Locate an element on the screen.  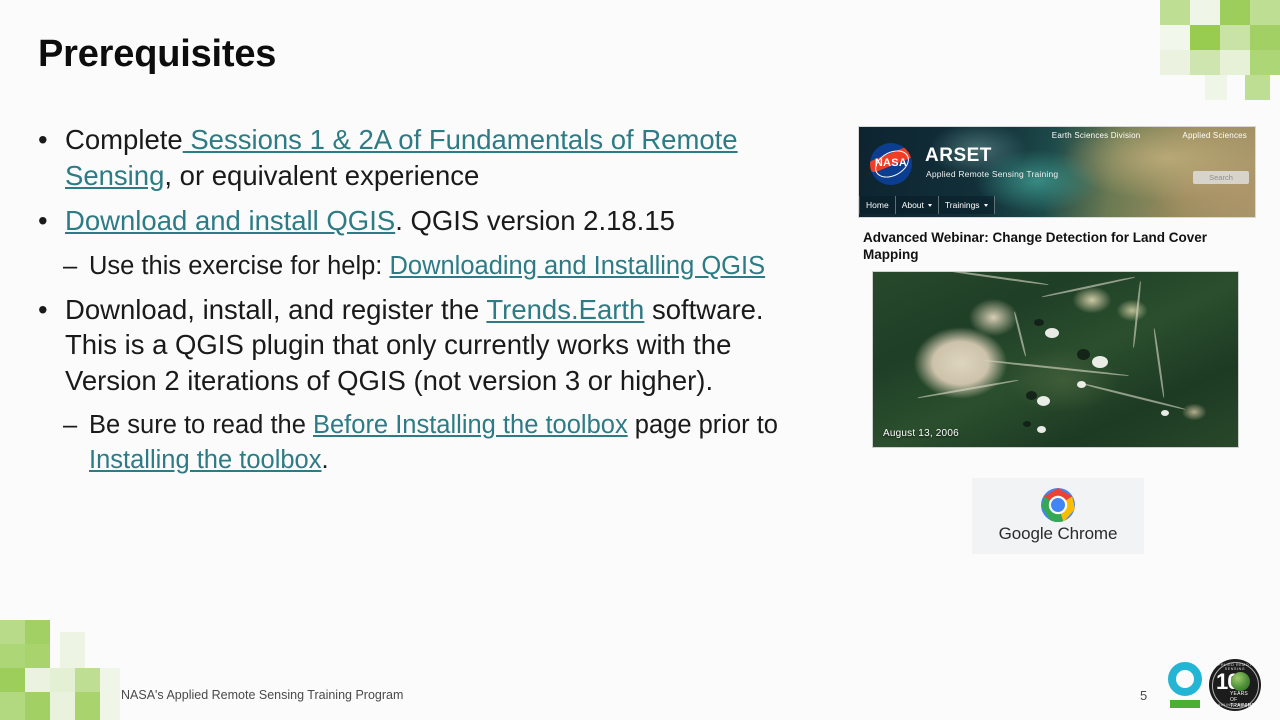
ring-icon is located at coordinates (1185, 679).